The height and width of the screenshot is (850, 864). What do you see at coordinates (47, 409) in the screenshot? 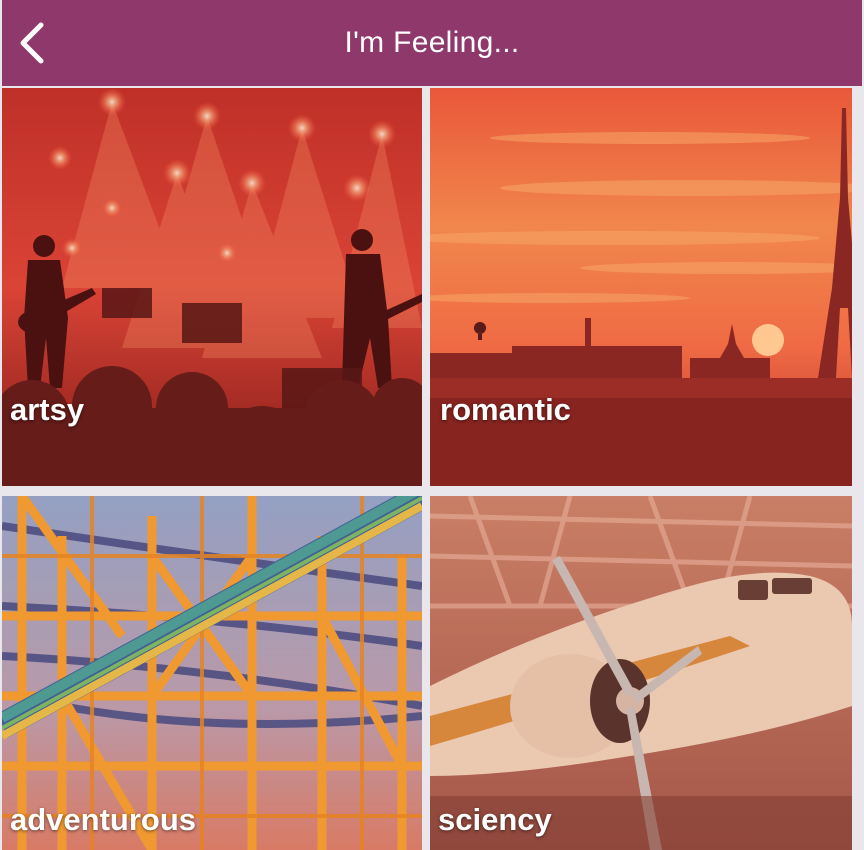
I see `mood-label: artsy` at bounding box center [47, 409].